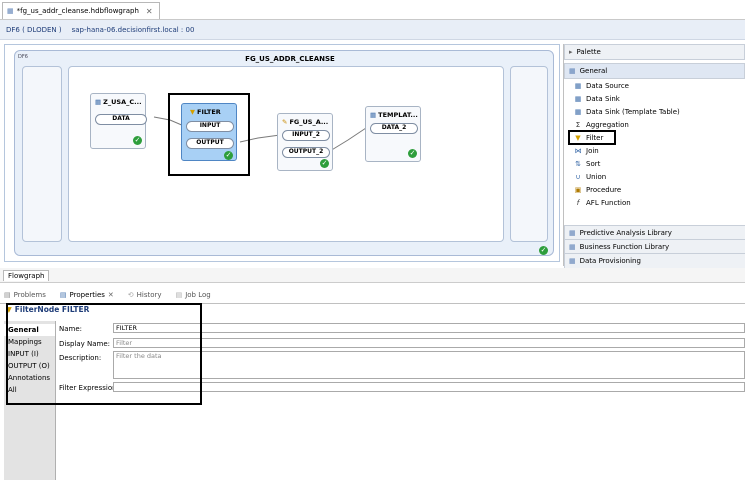 The width and height of the screenshot is (745, 480). I want to click on node-template: ▦ TEMPLAT... DATA_2 ✓, so click(393, 134).